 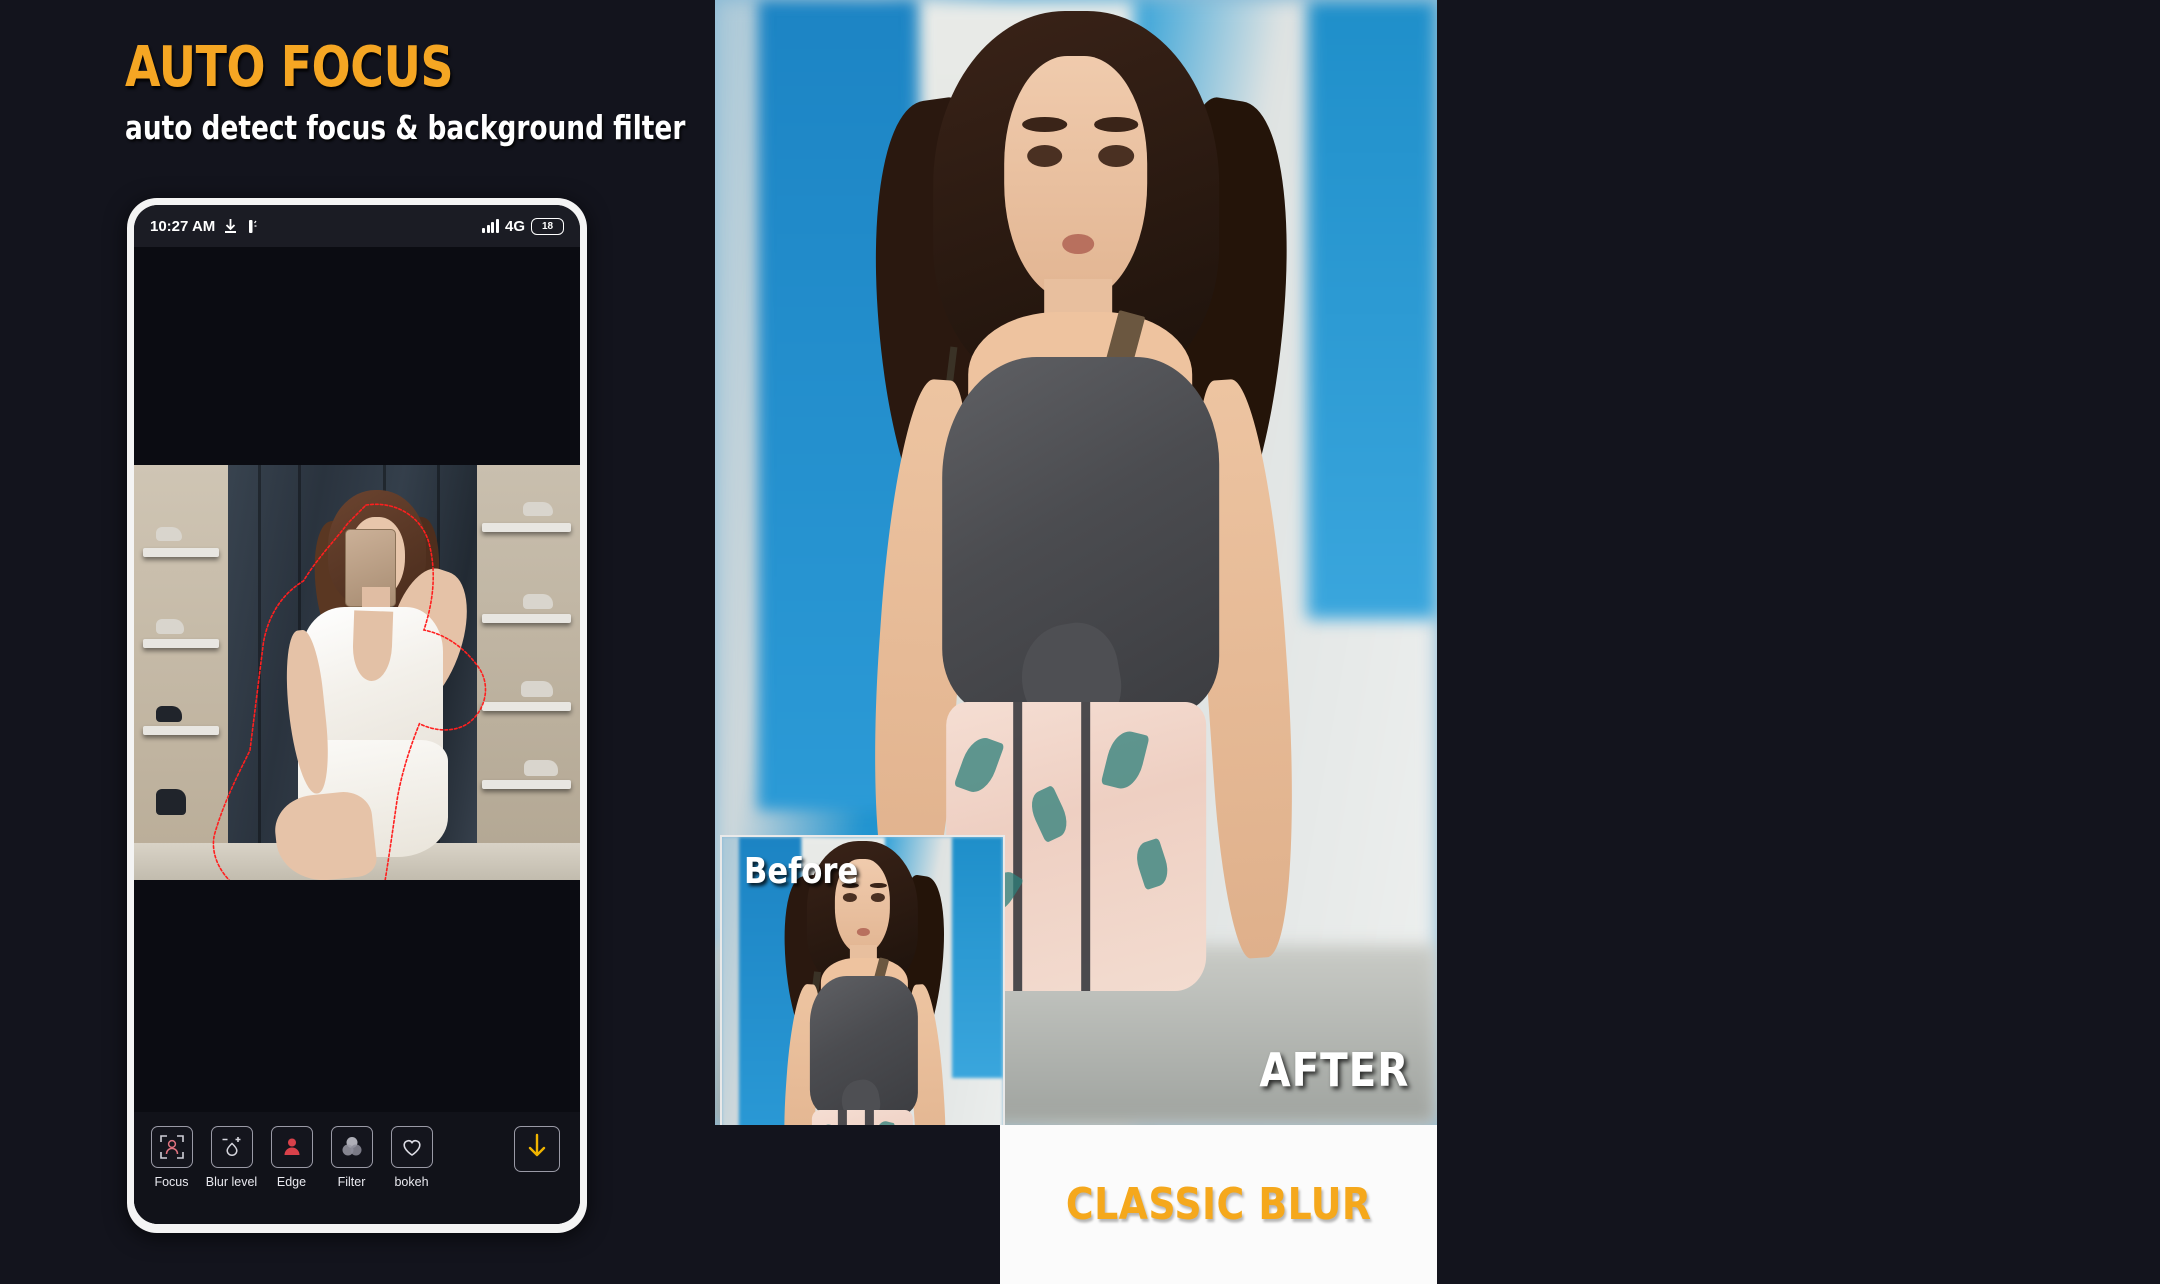 I want to click on filter-circles-icon, so click(x=351, y=1147).